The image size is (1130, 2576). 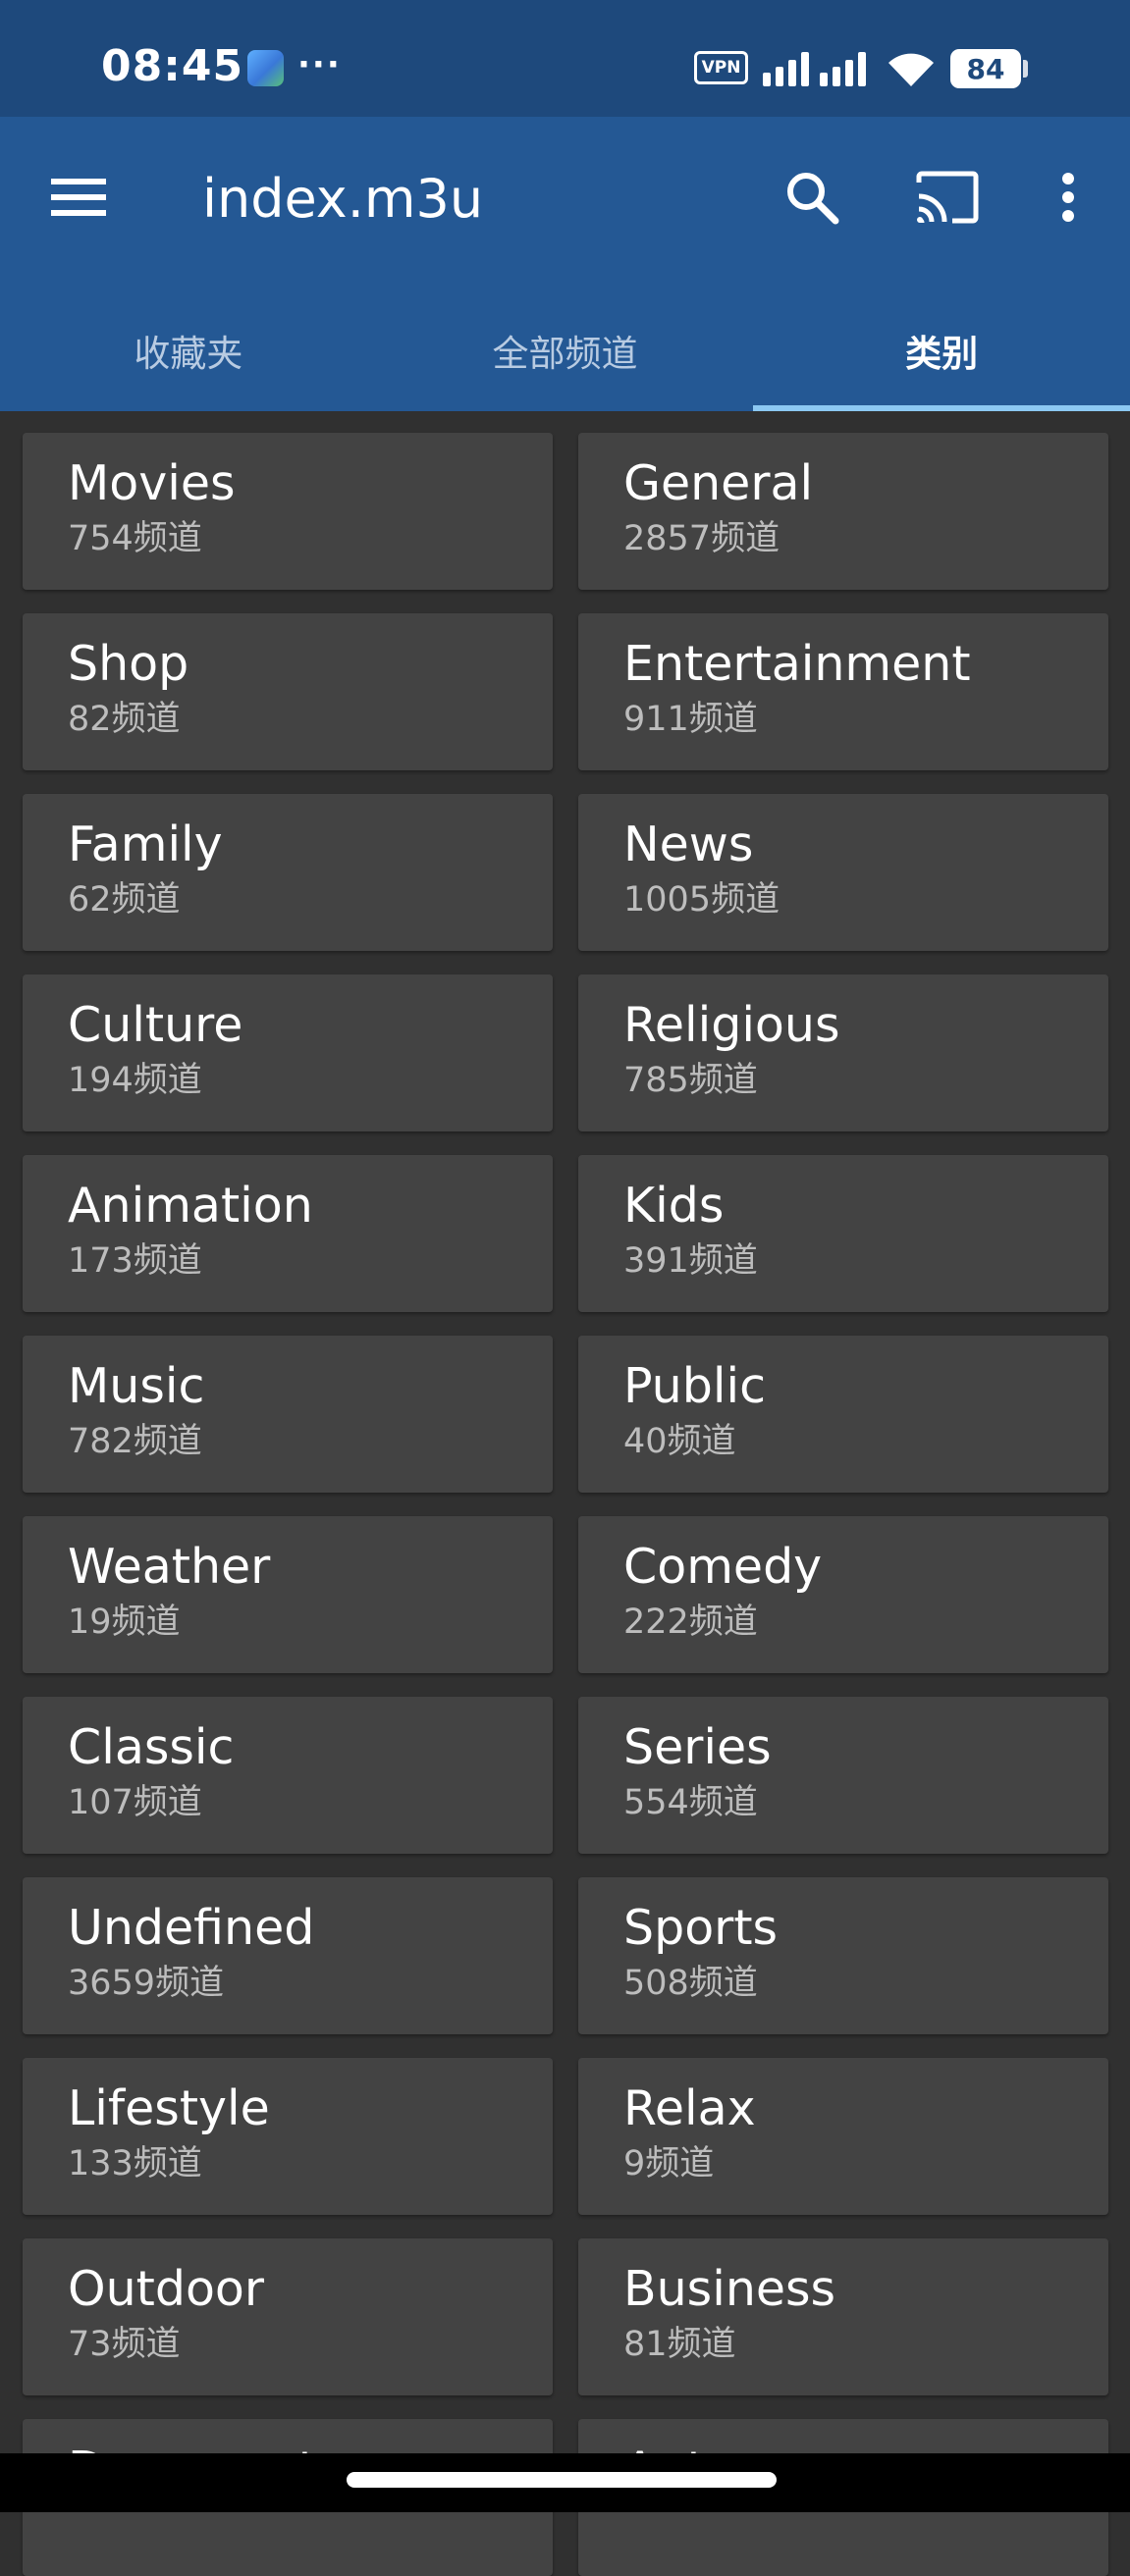 I want to click on category-card: Classic 107频道, so click(x=288, y=1775).